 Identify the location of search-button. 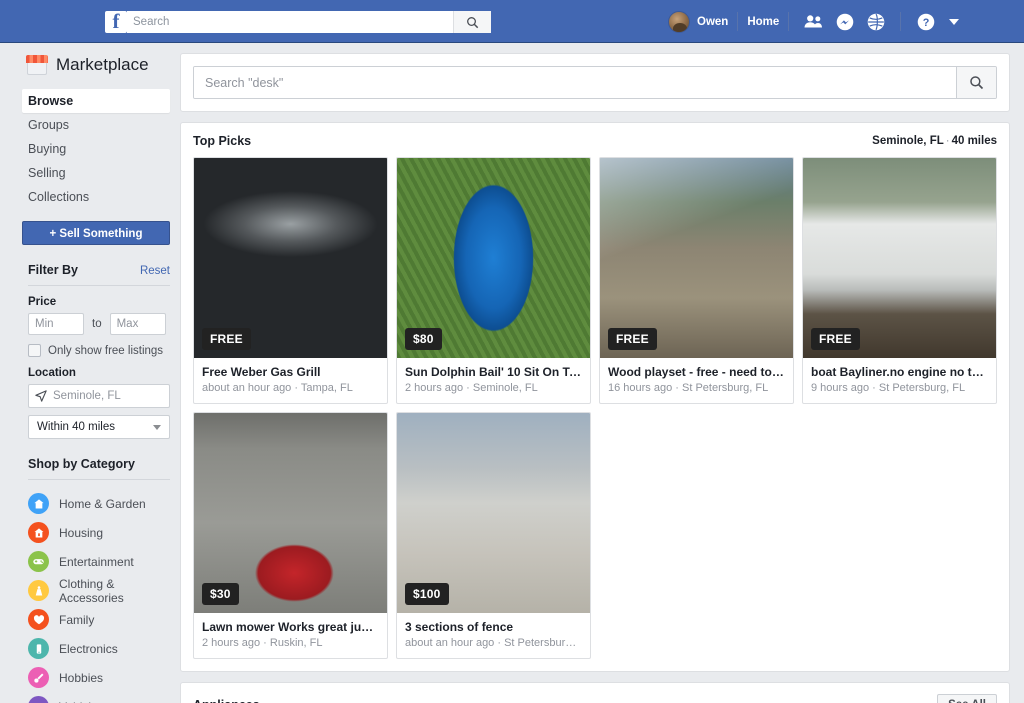
(976, 82).